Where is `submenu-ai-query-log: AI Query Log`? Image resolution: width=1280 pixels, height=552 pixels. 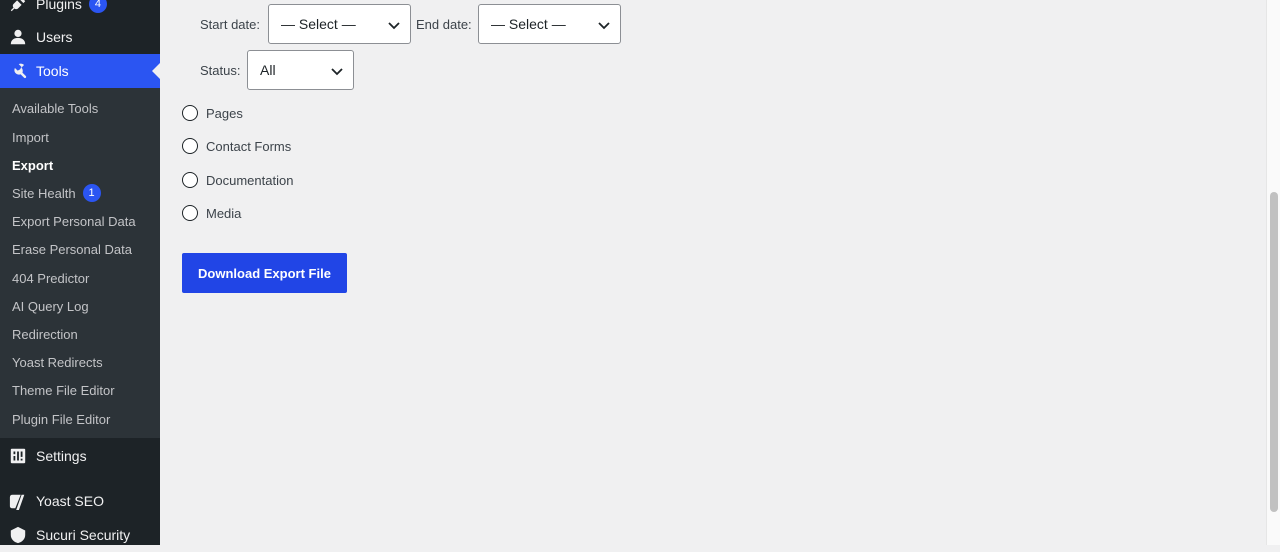 submenu-ai-query-log: AI Query Log is located at coordinates (50, 306).